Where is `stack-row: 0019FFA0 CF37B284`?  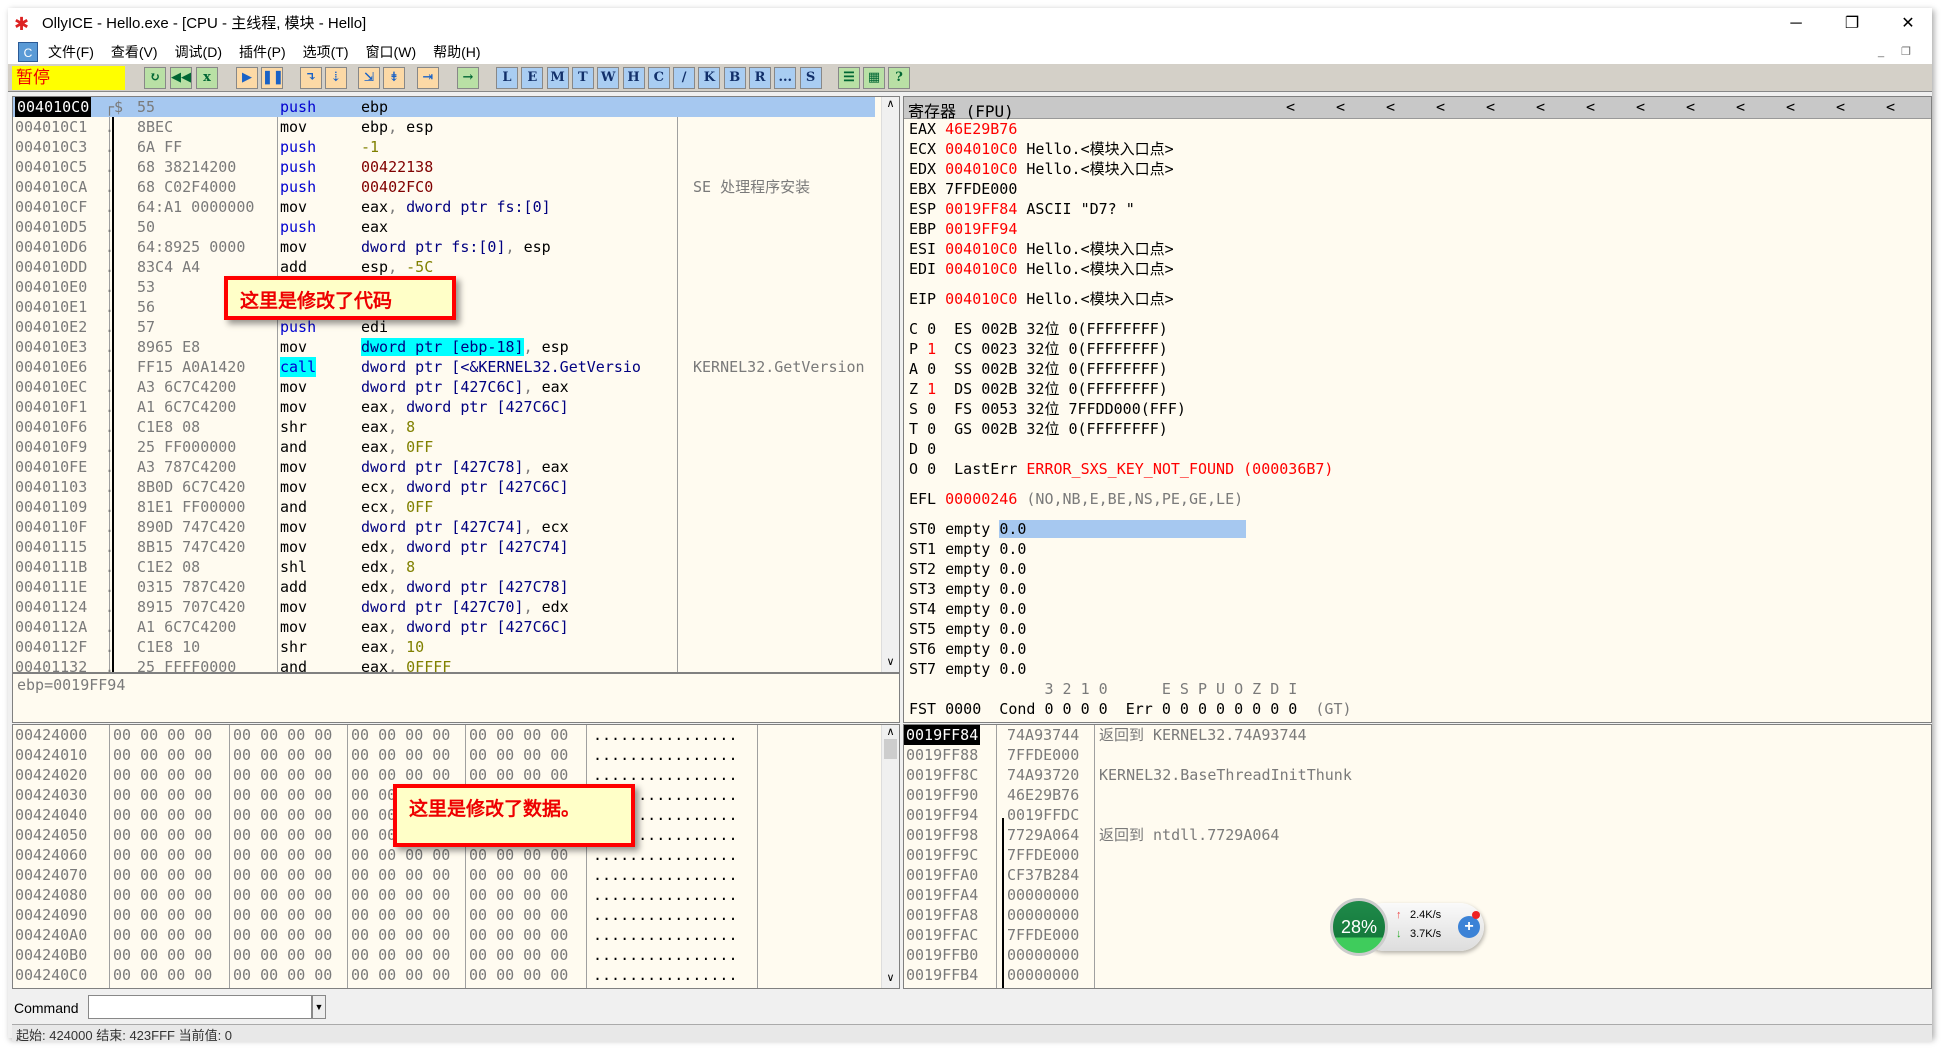 stack-row: 0019FFA0 CF37B284 is located at coordinates (1414, 875).